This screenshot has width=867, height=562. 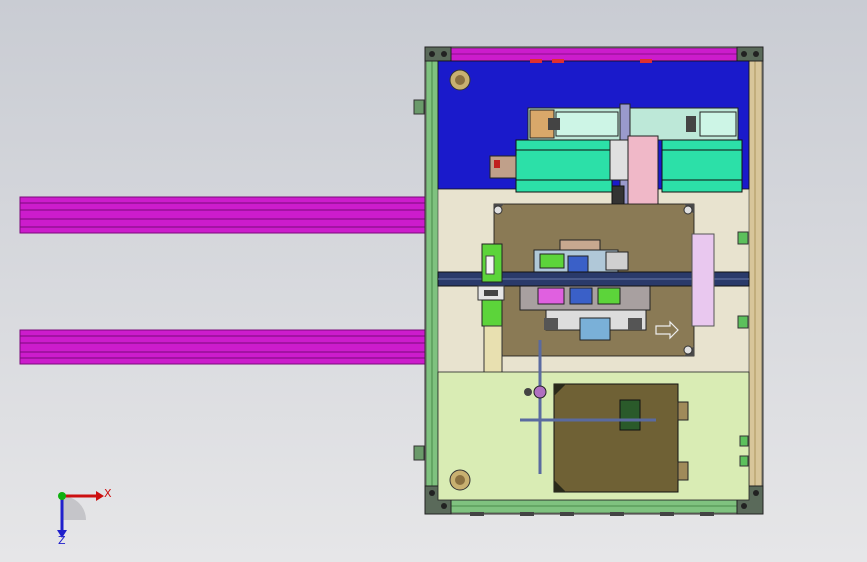 What do you see at coordinates (633, 124) in the screenshot?
I see `upper-cylinder` at bounding box center [633, 124].